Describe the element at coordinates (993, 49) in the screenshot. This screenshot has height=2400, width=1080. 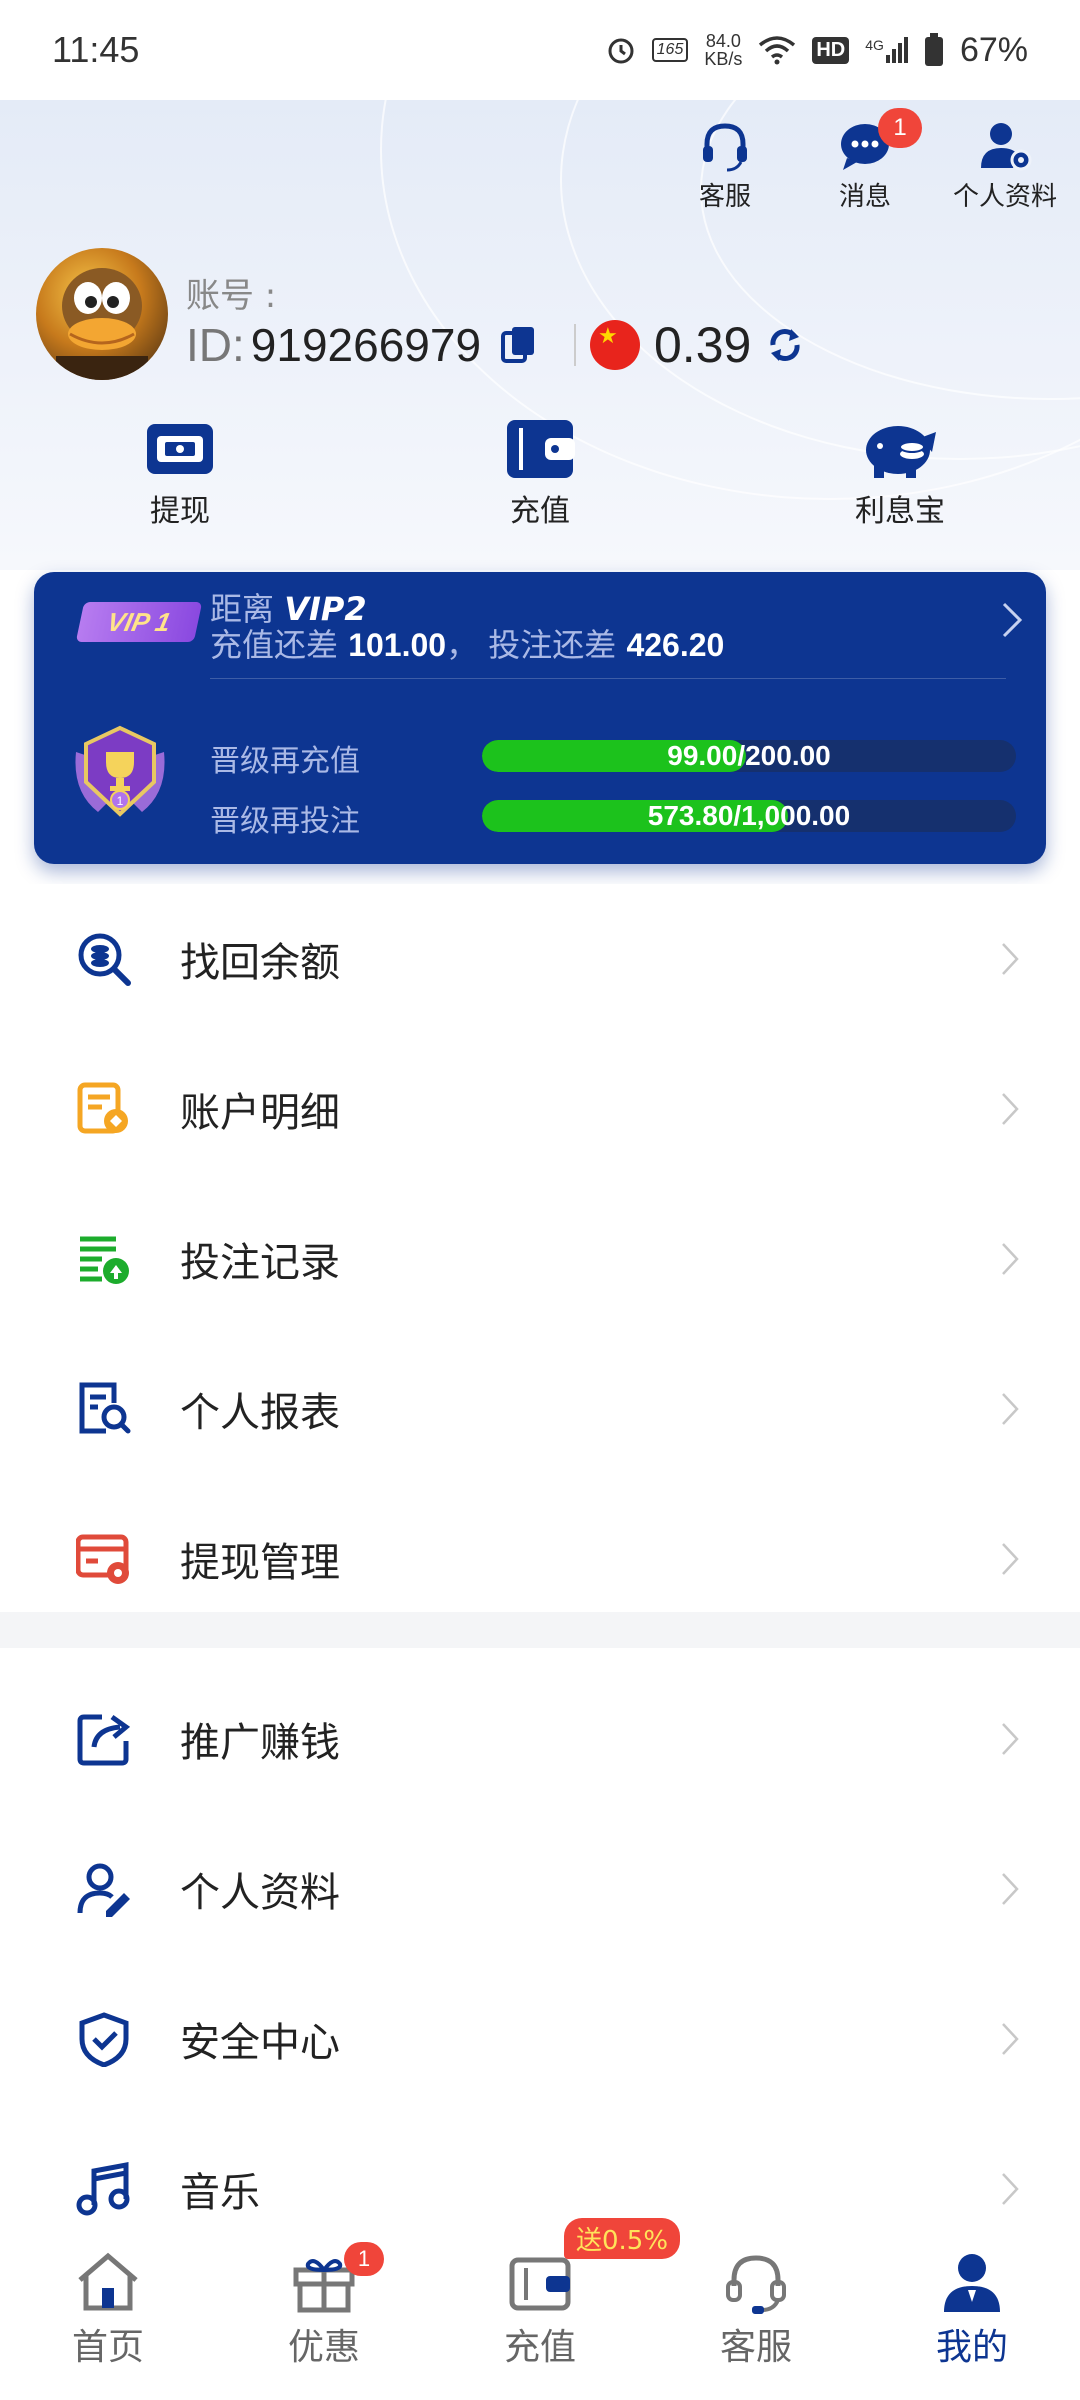
I see `battery-percent: 67%` at that location.